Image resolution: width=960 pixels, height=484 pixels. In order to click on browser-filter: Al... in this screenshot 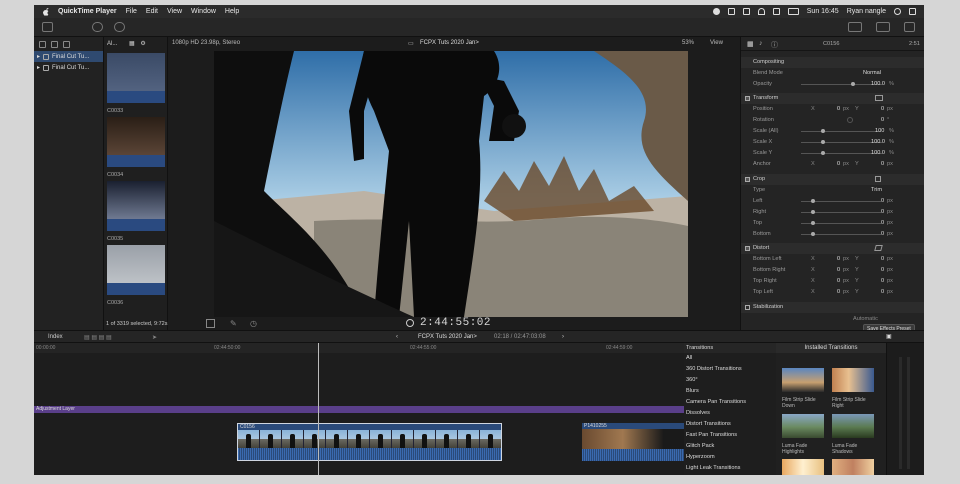, I will do `click(112, 44)`.